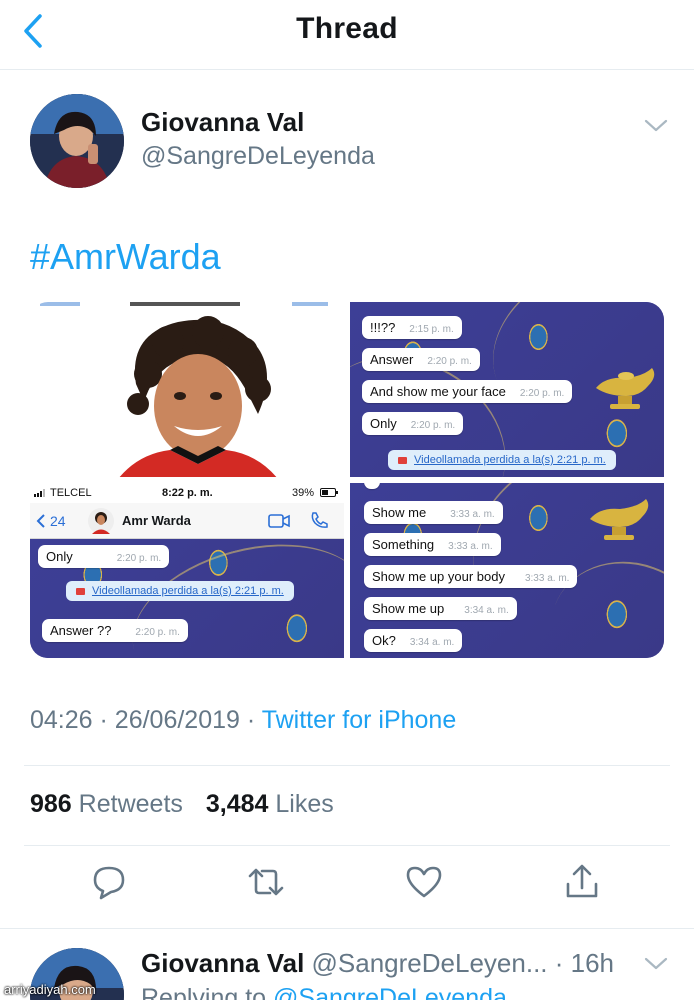  What do you see at coordinates (467, 391) in the screenshot?
I see `chat-message: And show me your face 2:20 p. m.` at bounding box center [467, 391].